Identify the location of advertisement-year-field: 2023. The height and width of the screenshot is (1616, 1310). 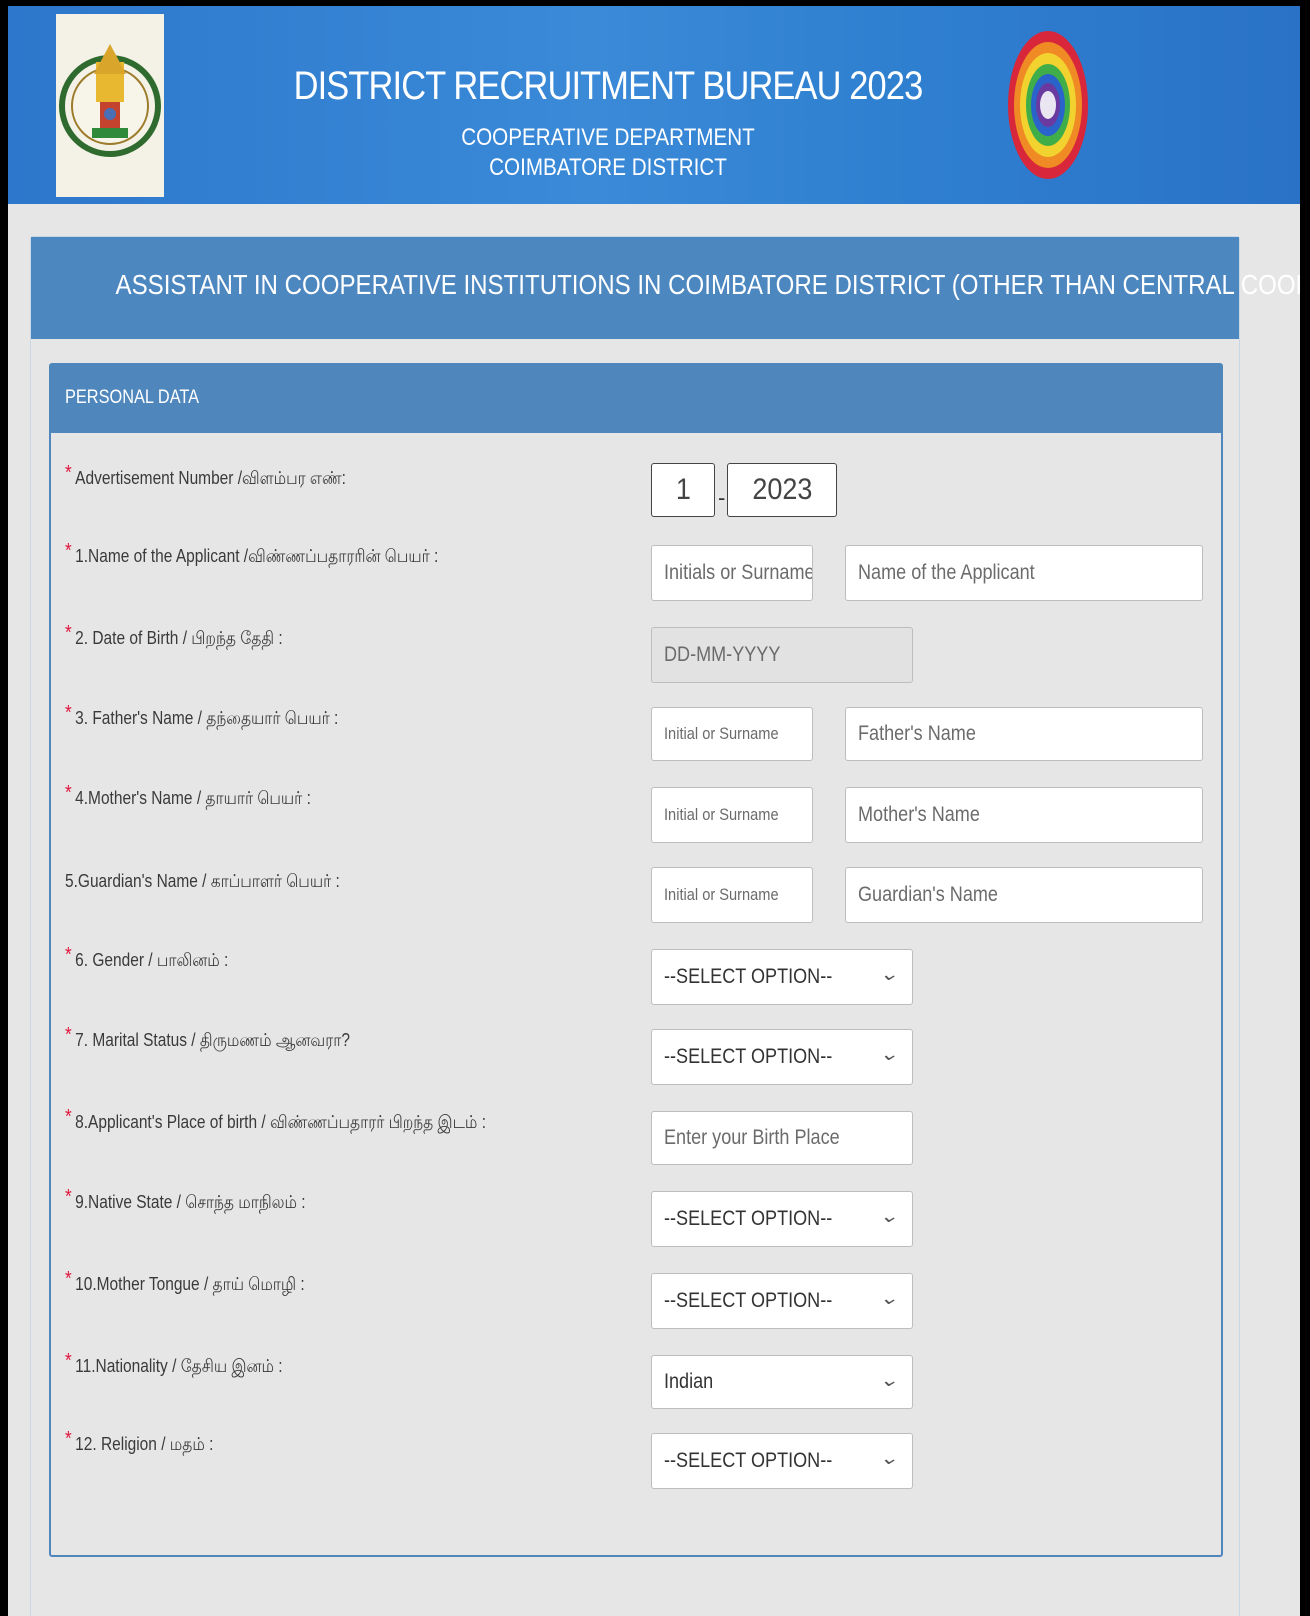
(782, 490).